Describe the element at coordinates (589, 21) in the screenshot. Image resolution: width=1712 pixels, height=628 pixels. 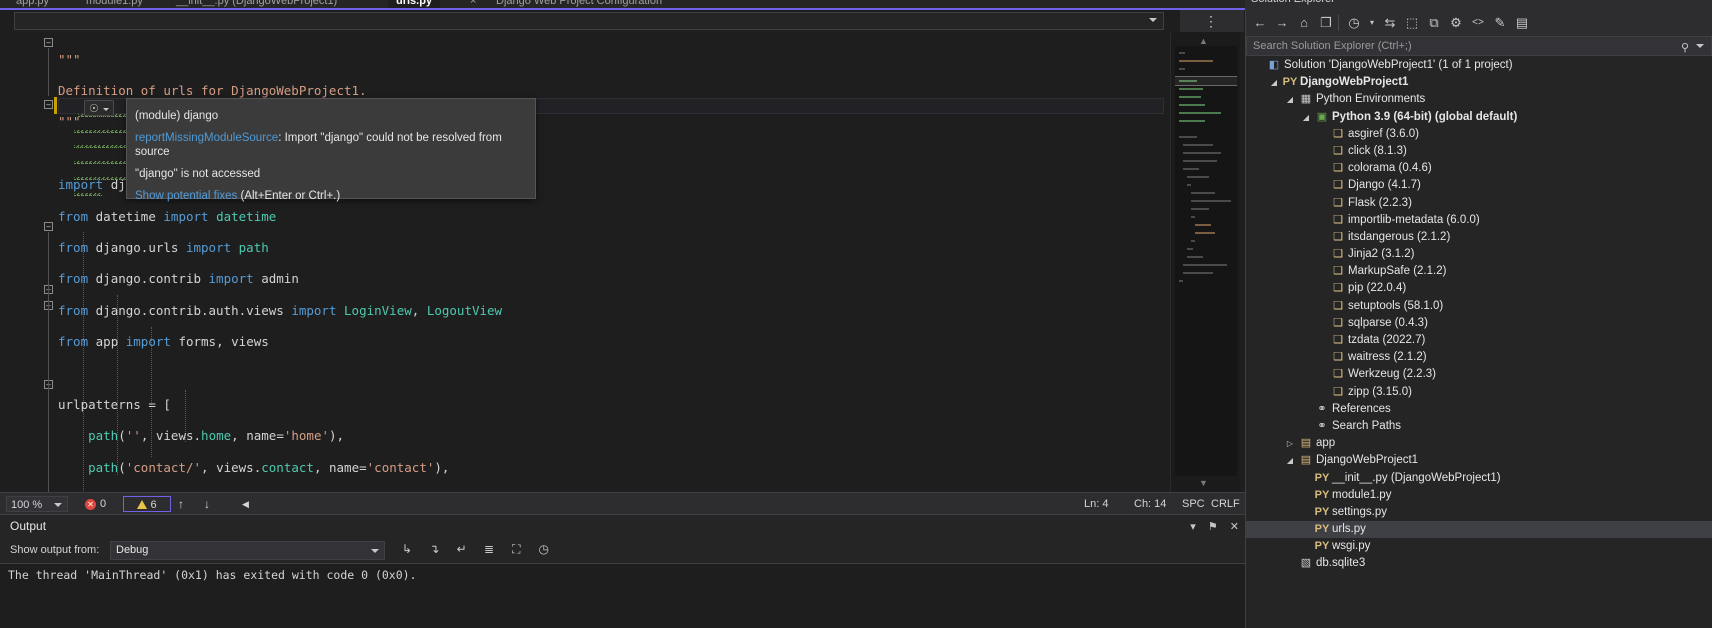
I see `navigation-bar` at that location.